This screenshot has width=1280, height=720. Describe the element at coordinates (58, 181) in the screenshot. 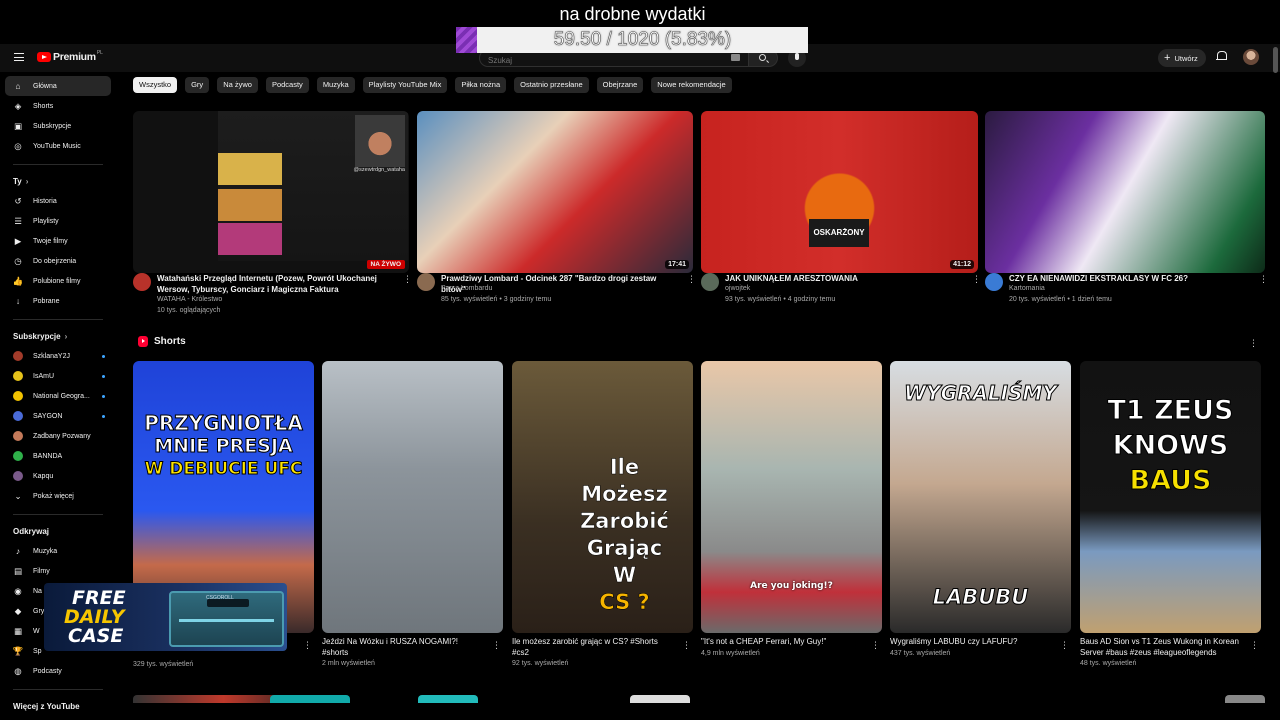

I see `you-section-heading: Ty ›` at that location.